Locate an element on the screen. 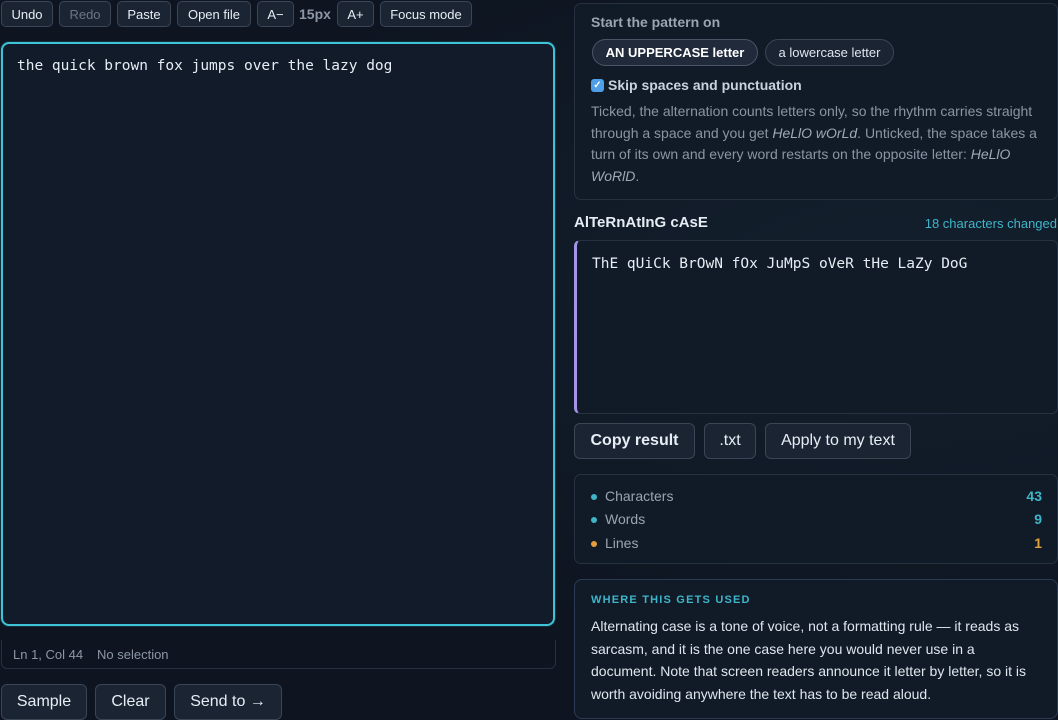 The width and height of the screenshot is (1058, 720). send-to-button: Send to → is located at coordinates (228, 702).